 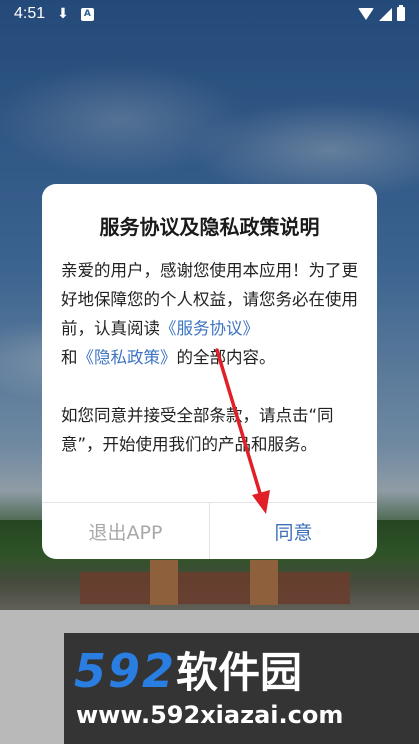 I want to click on status-time: 4:51, so click(x=30, y=13).